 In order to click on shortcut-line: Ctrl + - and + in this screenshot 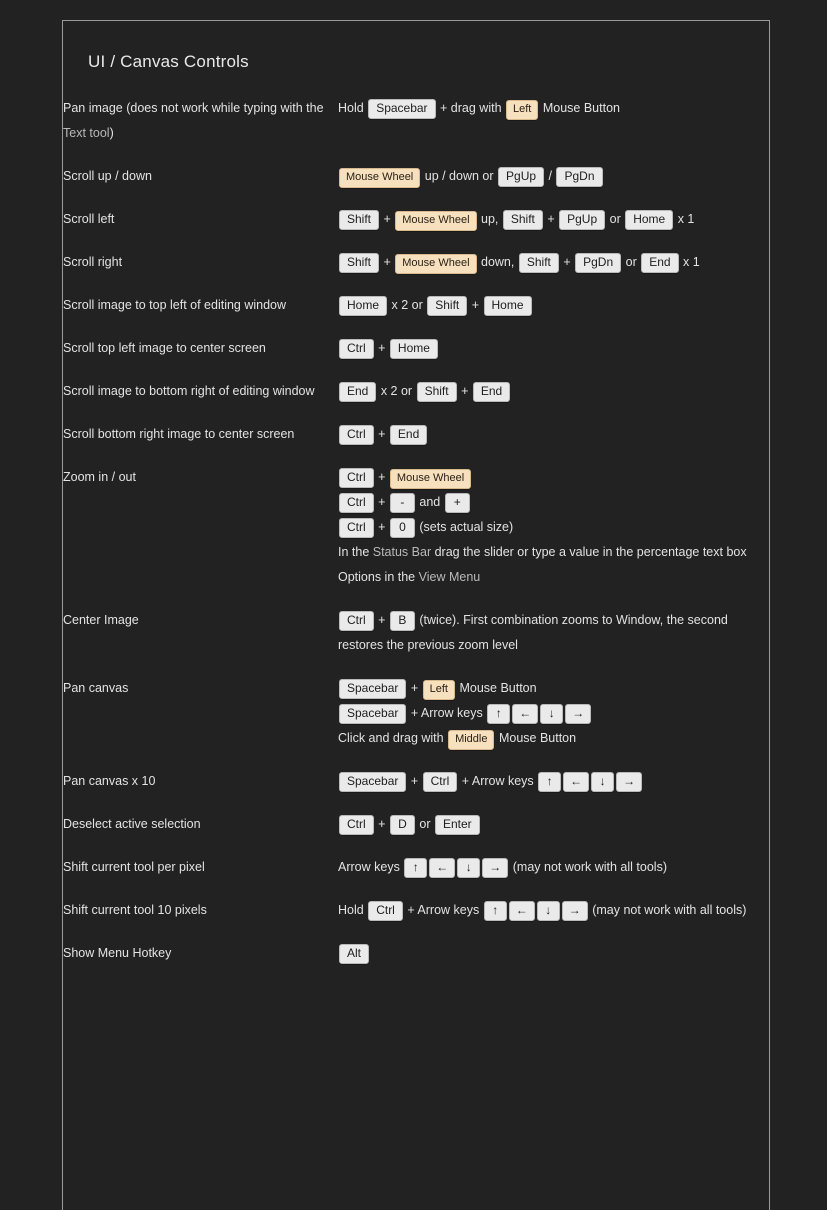, I will do `click(553, 502)`.